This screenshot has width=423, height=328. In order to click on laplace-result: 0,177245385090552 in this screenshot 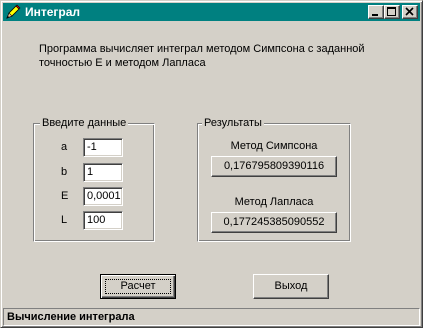, I will do `click(274, 222)`.